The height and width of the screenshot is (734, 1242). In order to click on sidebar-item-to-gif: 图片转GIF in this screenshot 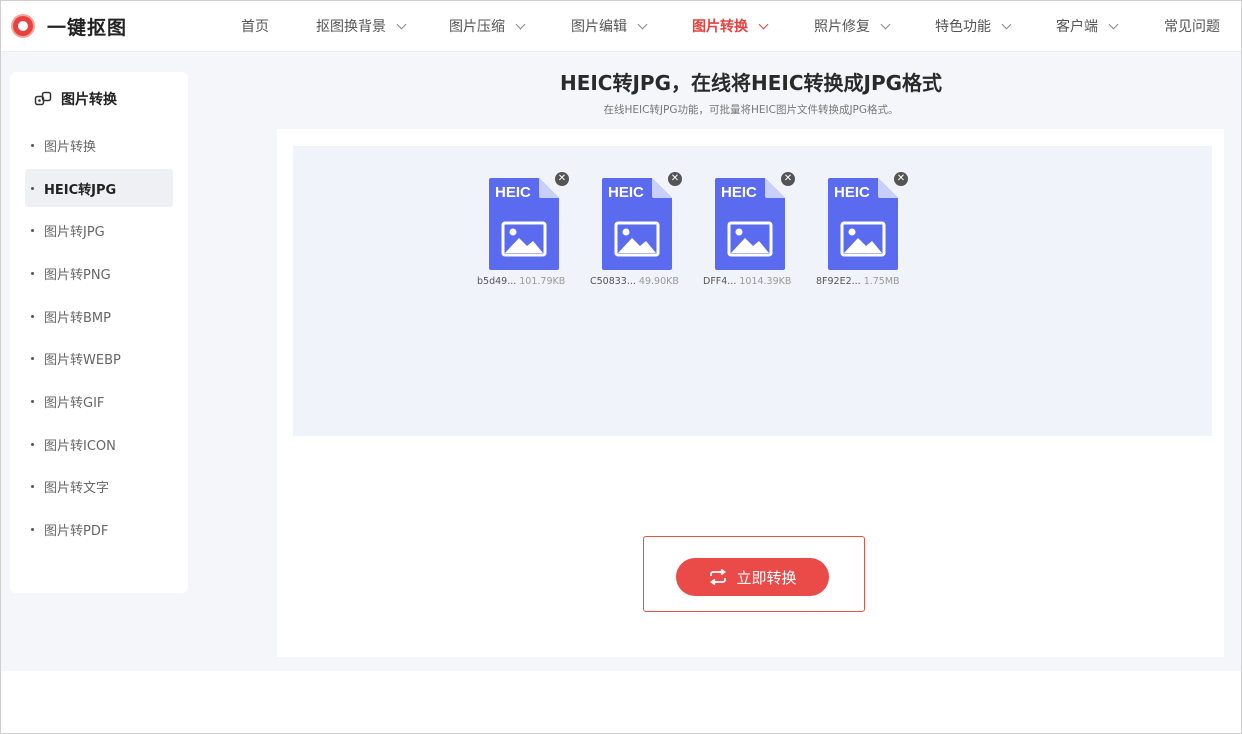, I will do `click(99, 401)`.